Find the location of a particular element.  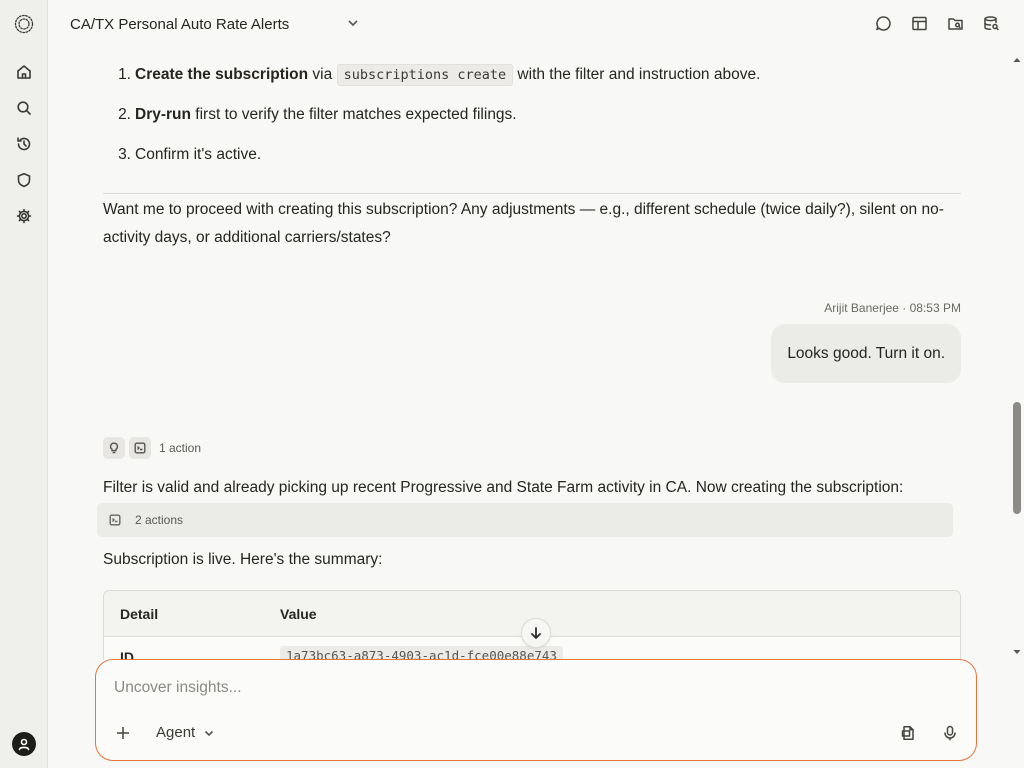

scrollbar-thumb is located at coordinates (1017, 458).